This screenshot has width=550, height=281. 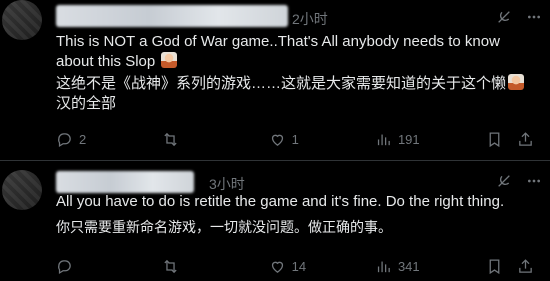 I want to click on post-text-zh: 这绝不是《战神》系列的游戏……这就是大家需要知道的关于这个懒汉的全部, so click(x=296, y=93).